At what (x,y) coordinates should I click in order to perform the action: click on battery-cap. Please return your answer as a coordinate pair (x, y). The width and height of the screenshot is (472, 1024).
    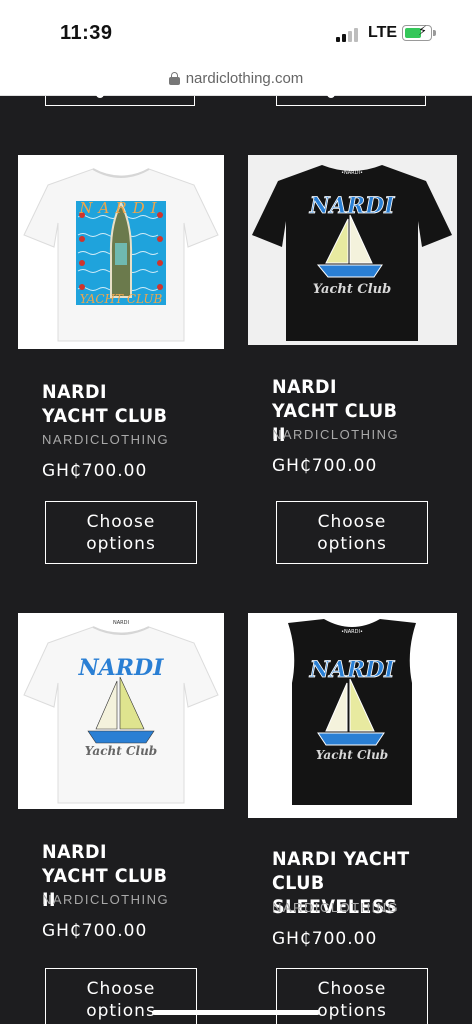
    Looking at the image, I should click on (434, 33).